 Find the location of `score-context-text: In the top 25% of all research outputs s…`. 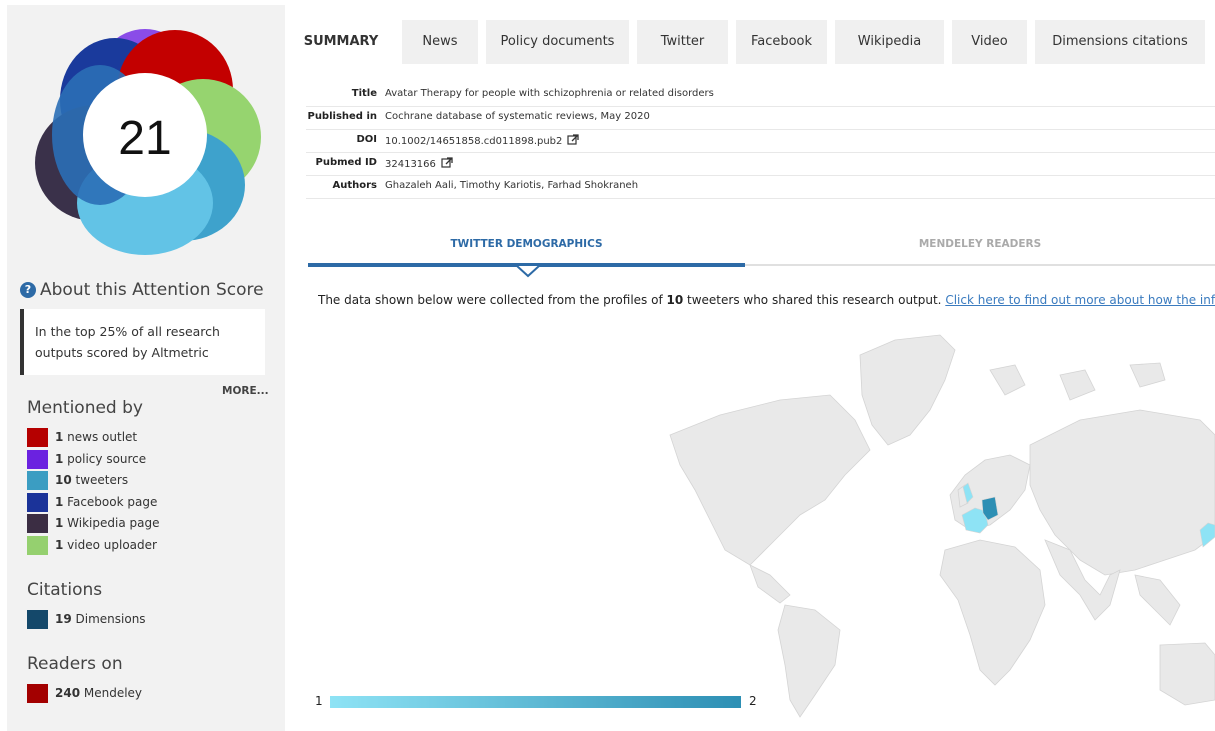

score-context-text: In the top 25% of all research outputs s… is located at coordinates (127, 342).